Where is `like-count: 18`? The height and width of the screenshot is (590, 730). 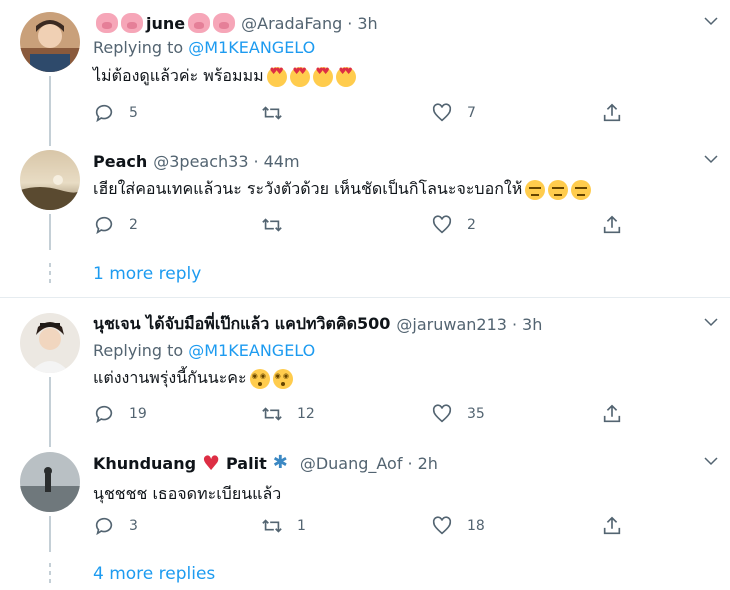 like-count: 18 is located at coordinates (476, 526).